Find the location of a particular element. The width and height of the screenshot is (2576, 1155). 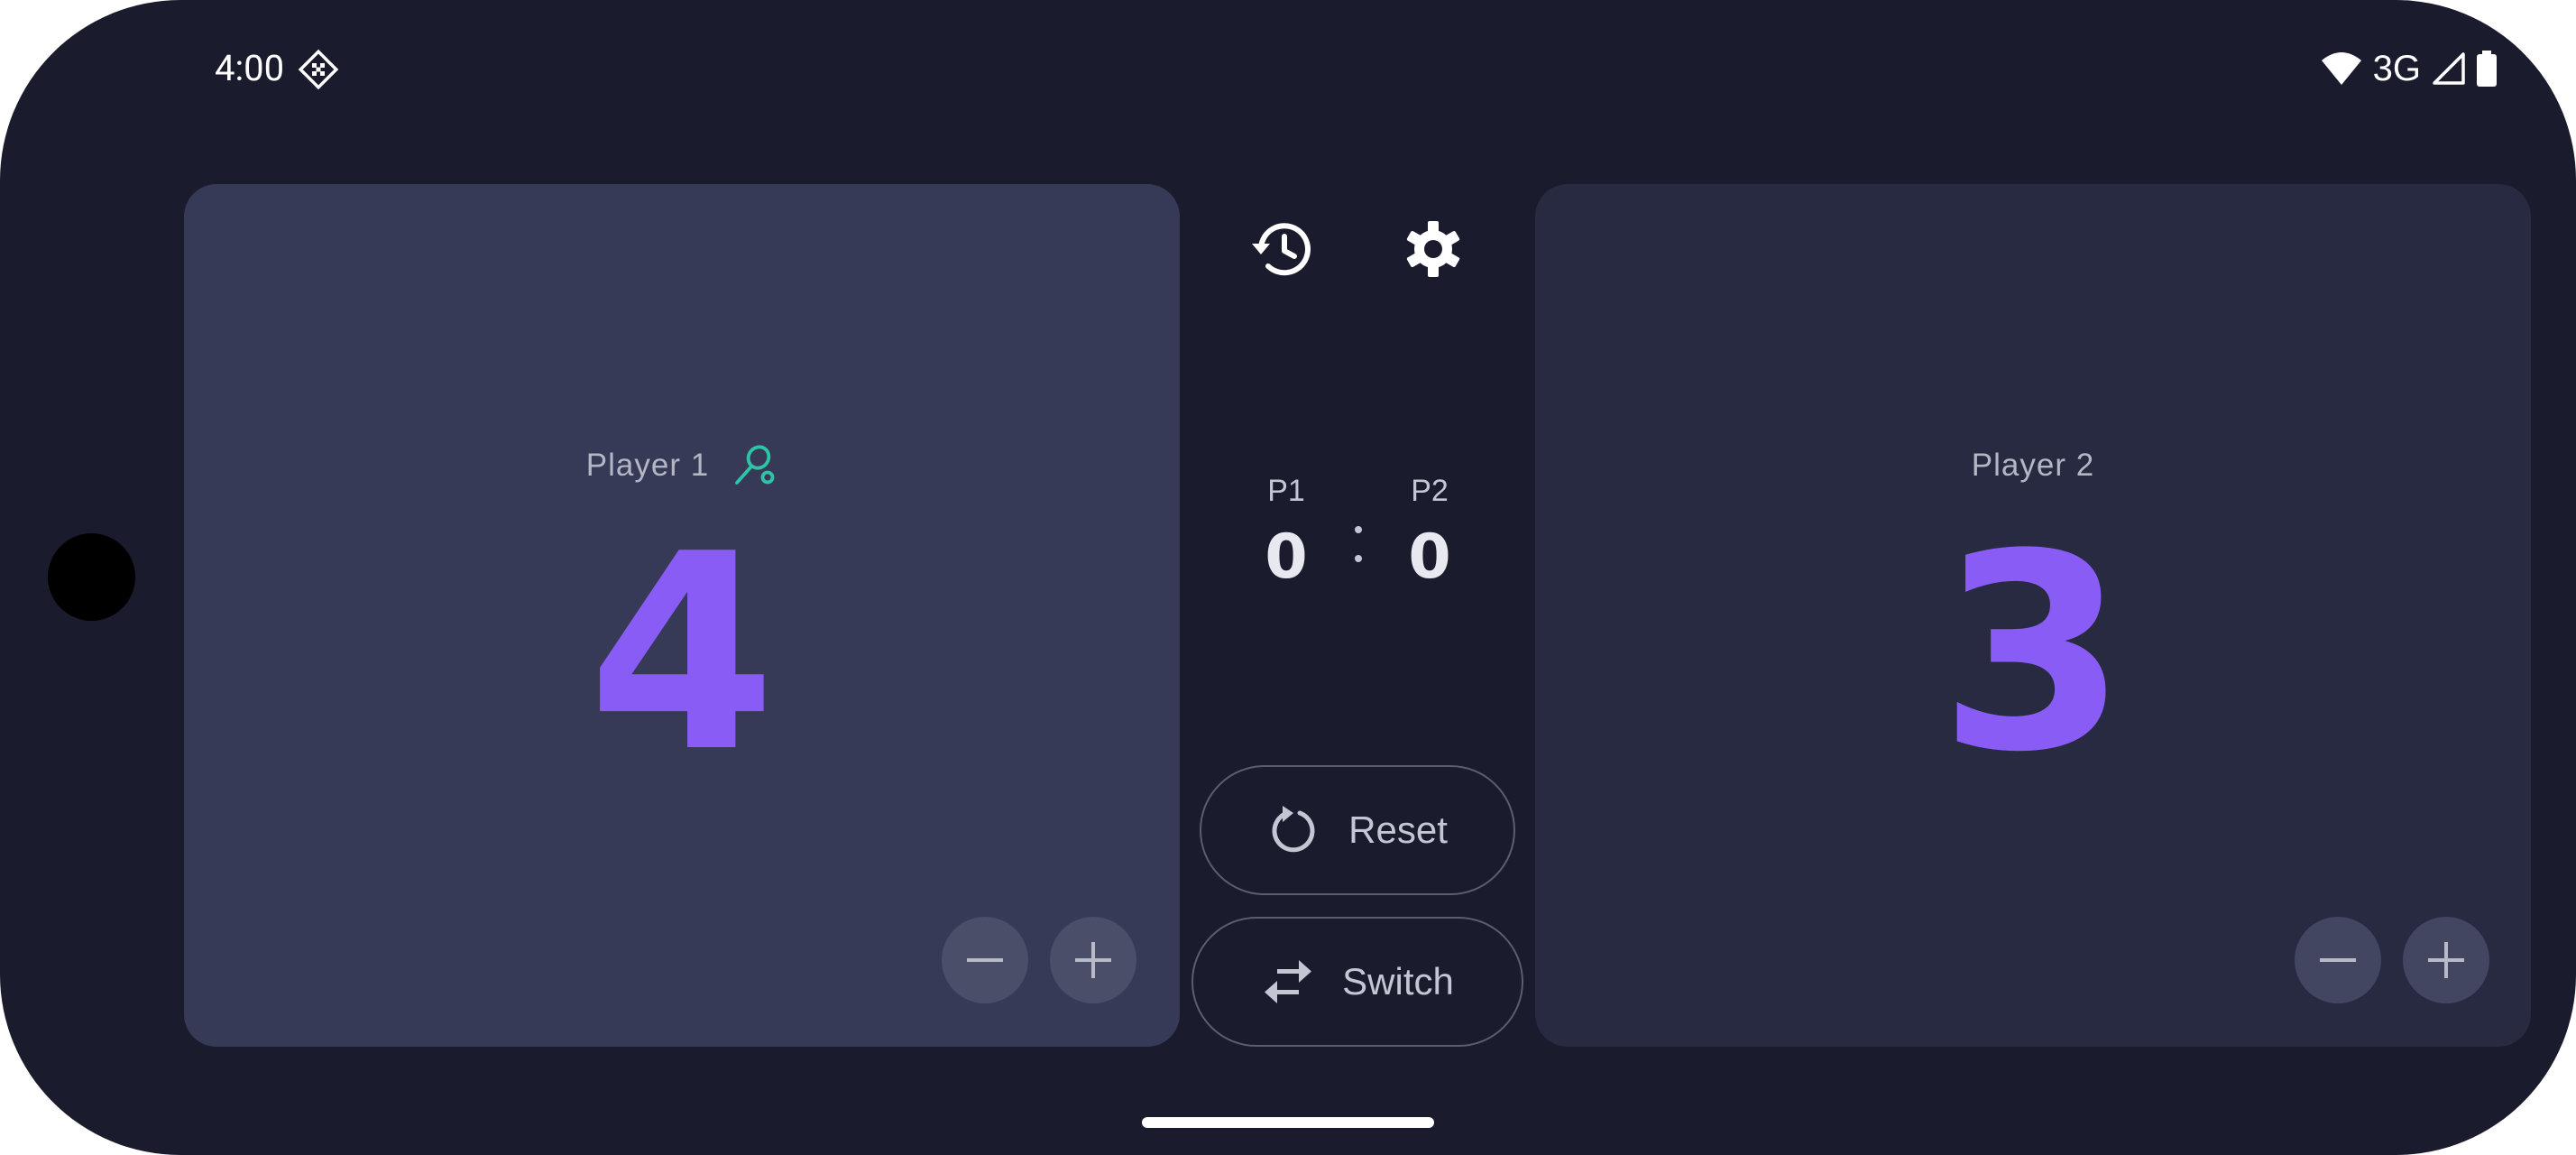

reset-label: Reset is located at coordinates (1398, 829).